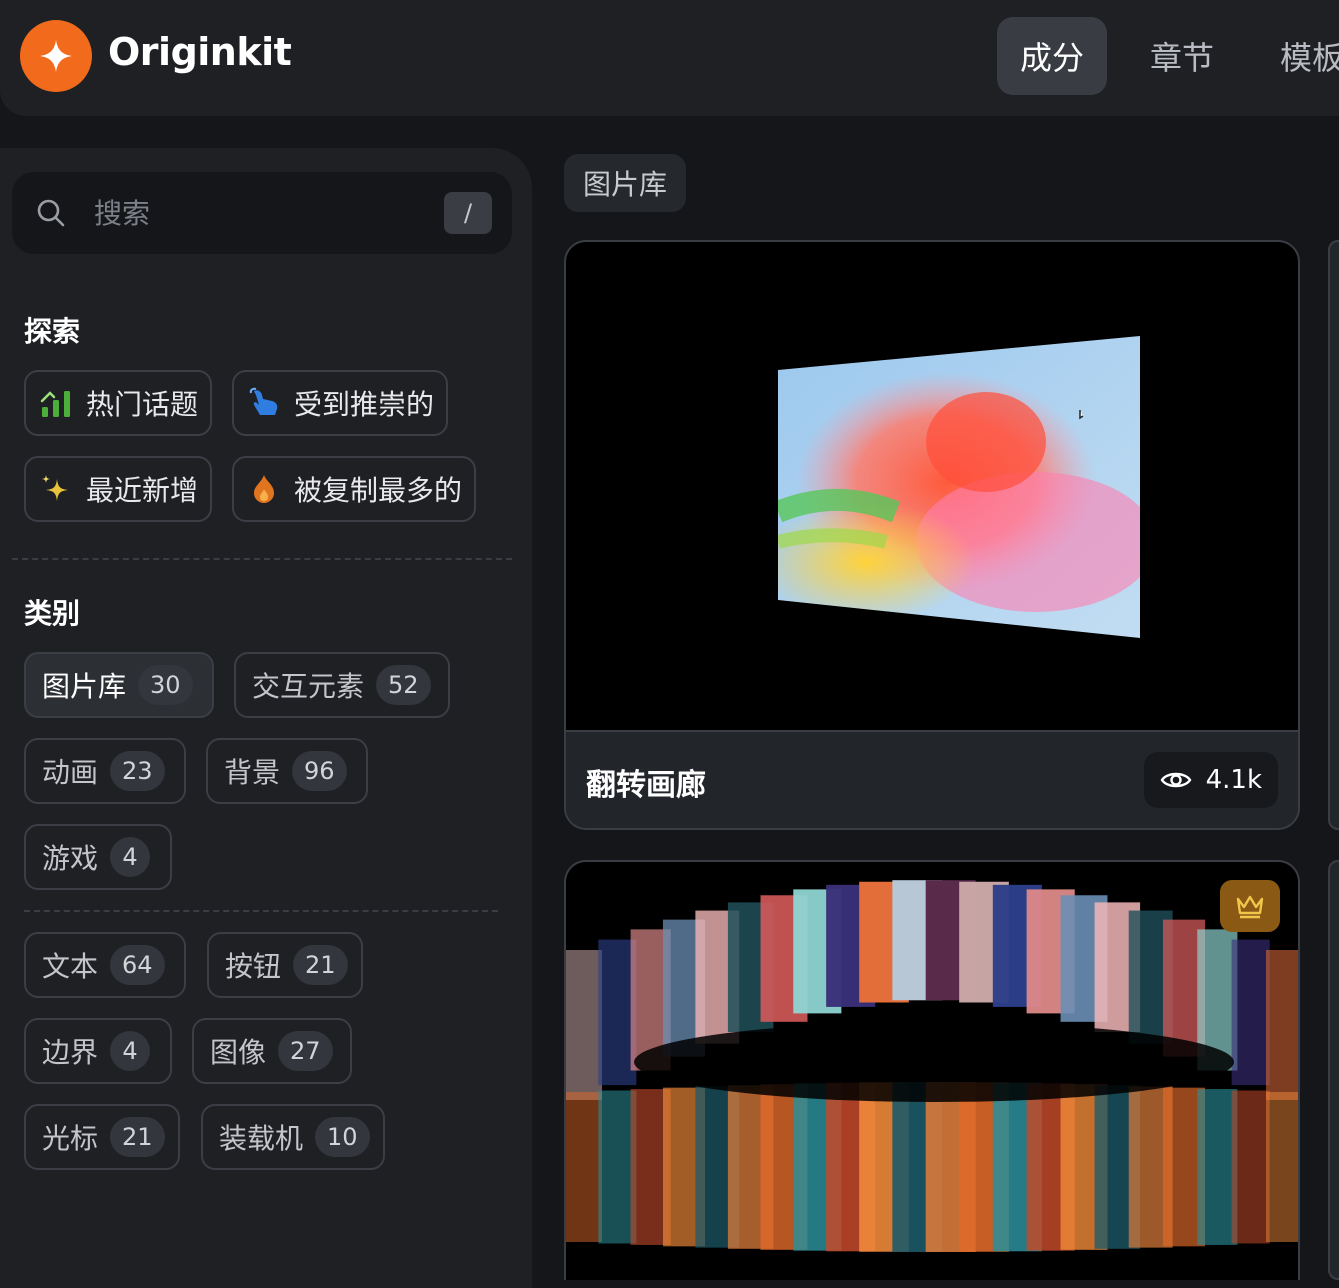 Image resolution: width=1339 pixels, height=1288 pixels. What do you see at coordinates (142, 490) in the screenshot?
I see `explore-recent-label: 最近新增` at bounding box center [142, 490].